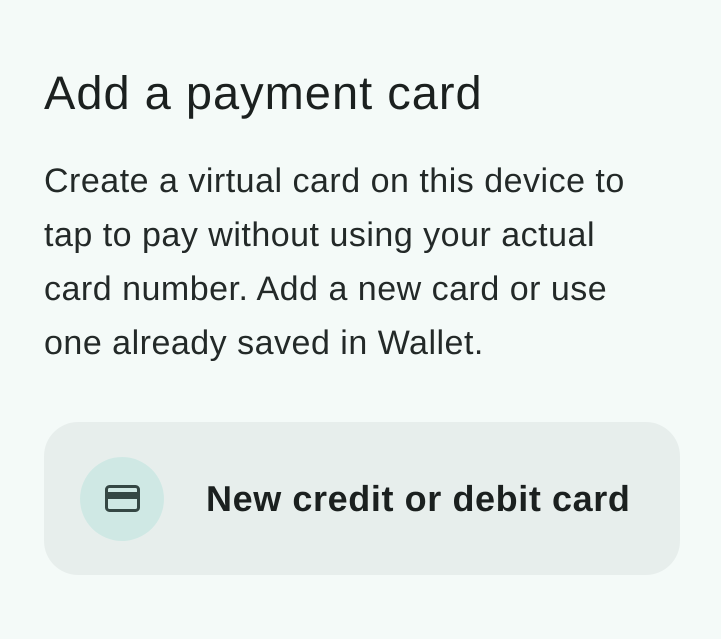 The image size is (721, 639). I want to click on credit-card-icon, so click(122, 498).